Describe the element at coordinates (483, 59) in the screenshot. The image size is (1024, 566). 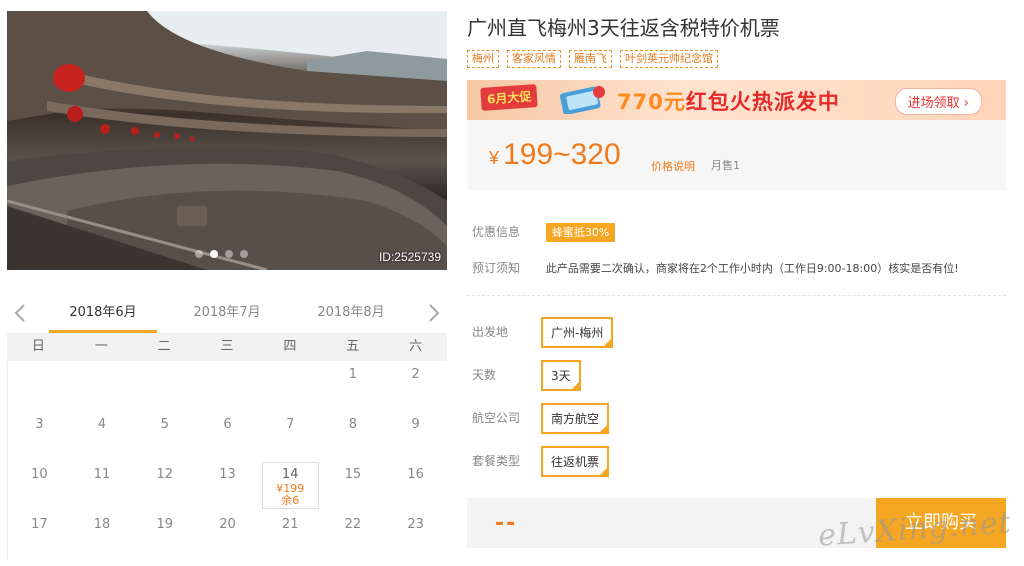
I see `product-tag: 梅州` at that location.